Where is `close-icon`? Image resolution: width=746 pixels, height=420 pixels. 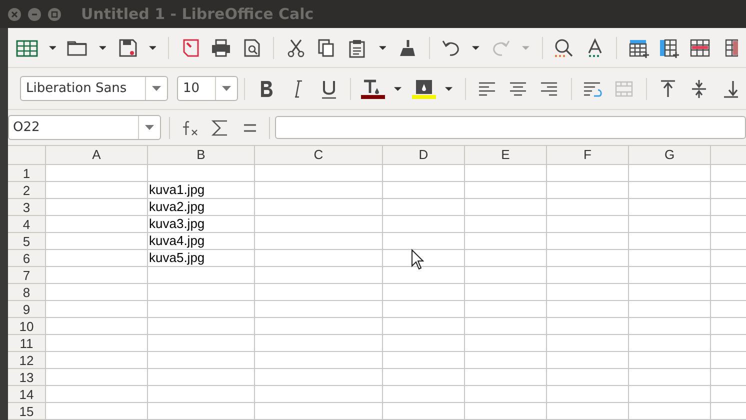
close-icon is located at coordinates (14, 14).